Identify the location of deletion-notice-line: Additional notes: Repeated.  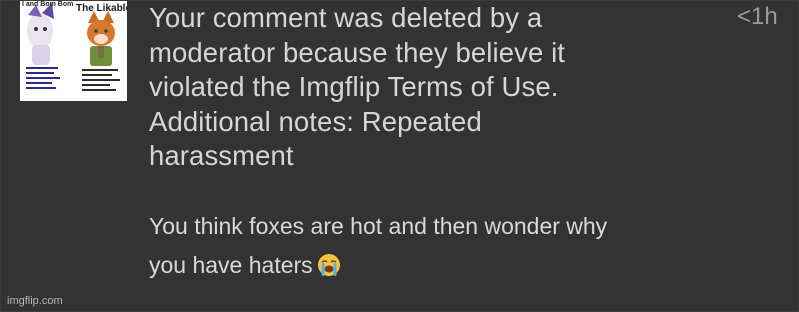
(315, 121).